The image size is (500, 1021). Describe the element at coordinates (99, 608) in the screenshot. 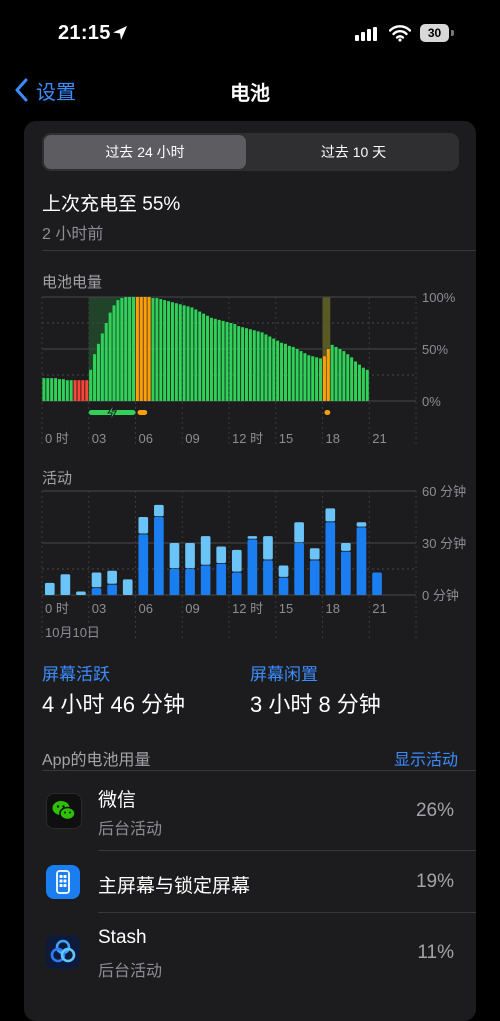

I see `x-tick-label: 03` at that location.